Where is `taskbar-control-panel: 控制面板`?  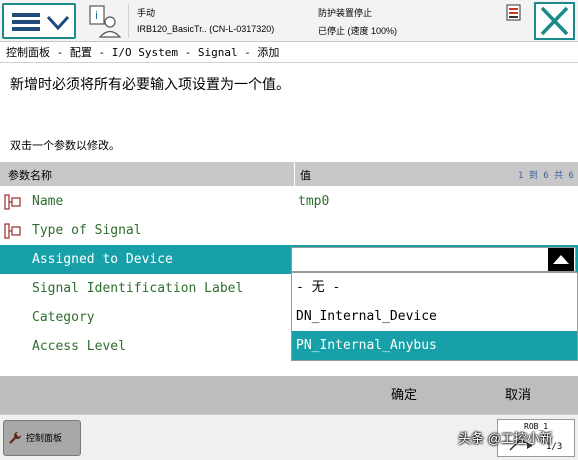
taskbar-control-panel: 控制面板 is located at coordinates (42, 438).